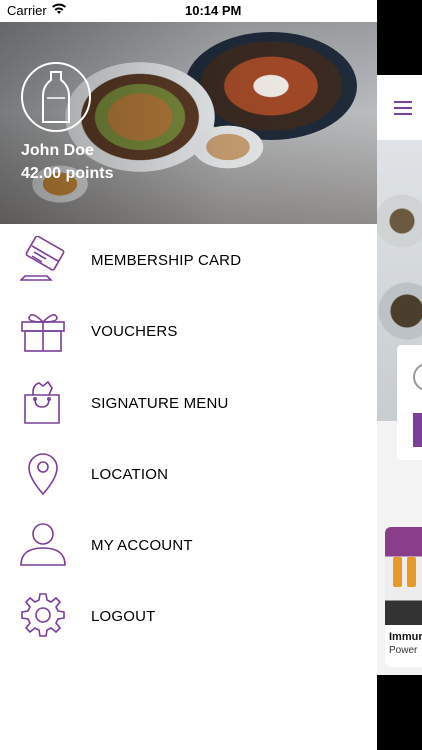 This screenshot has width=422, height=750. What do you see at coordinates (57, 150) in the screenshot?
I see `user-name: John Doe` at bounding box center [57, 150].